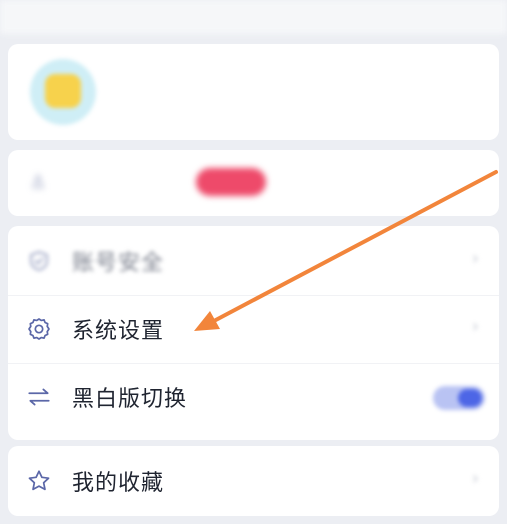  I want to click on status-bar, so click(253, 17).